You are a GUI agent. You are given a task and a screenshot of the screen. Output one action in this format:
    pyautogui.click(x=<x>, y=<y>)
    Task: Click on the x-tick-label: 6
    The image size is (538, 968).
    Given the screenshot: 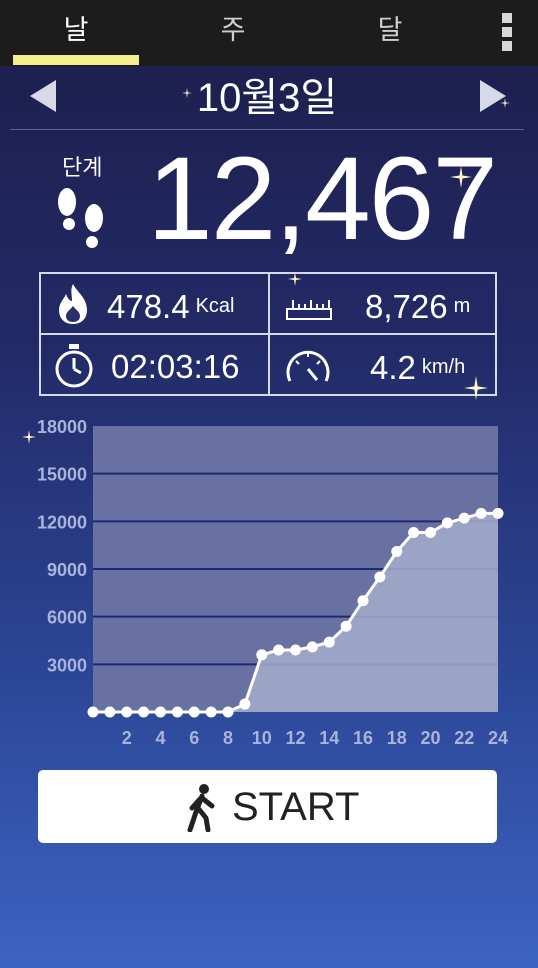 What is the action you would take?
    pyautogui.click(x=194, y=738)
    